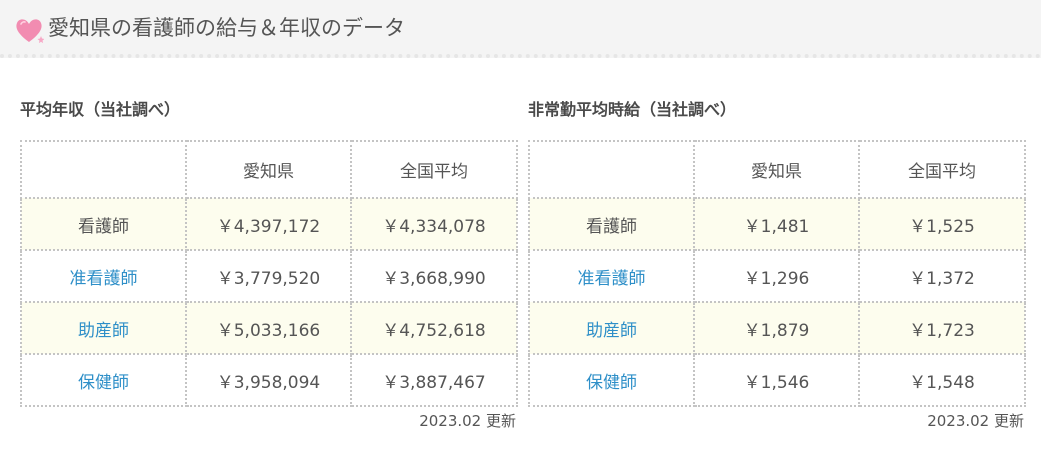  I want to click on value-aichi: ￥5,033,166, so click(268, 328).